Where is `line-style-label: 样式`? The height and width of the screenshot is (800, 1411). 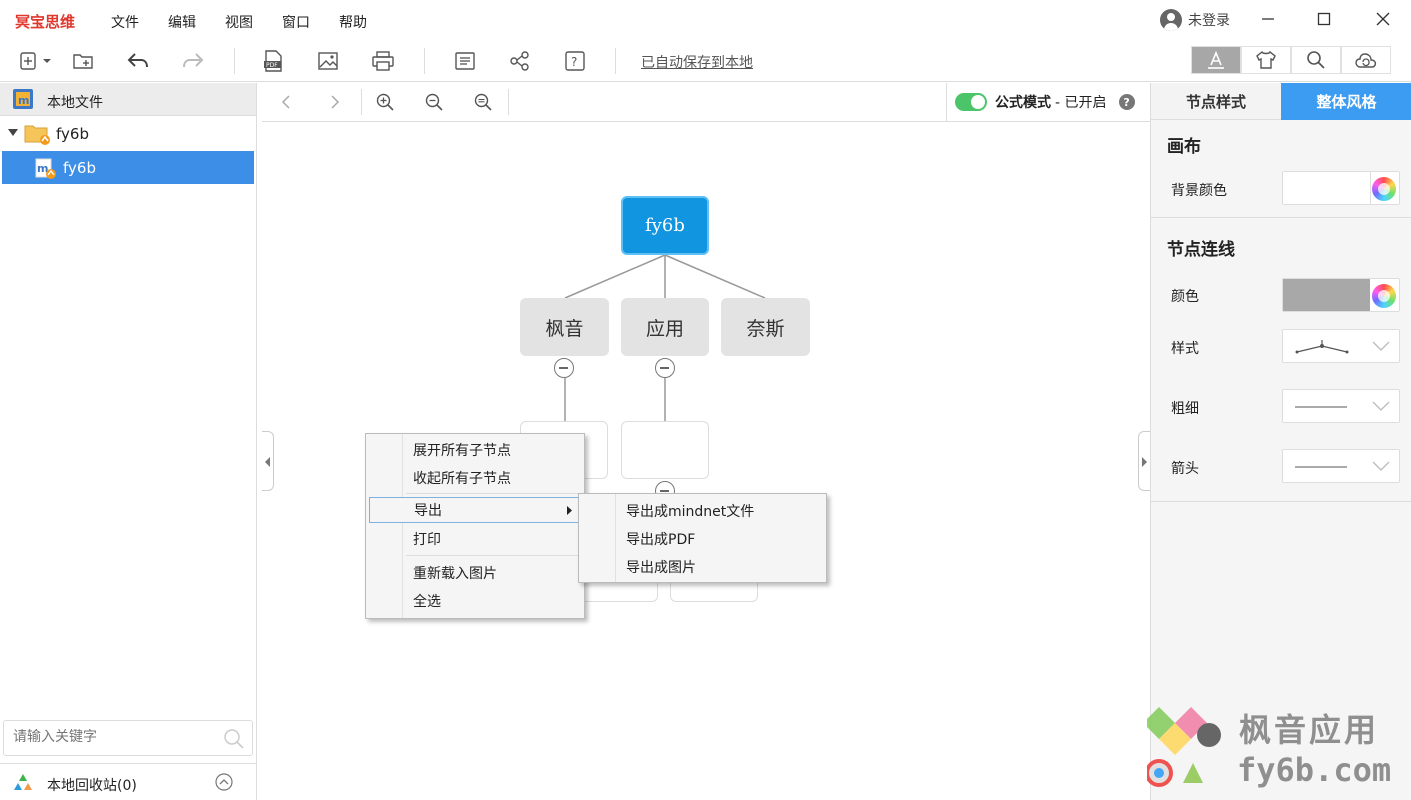
line-style-label: 样式 is located at coordinates (1185, 349).